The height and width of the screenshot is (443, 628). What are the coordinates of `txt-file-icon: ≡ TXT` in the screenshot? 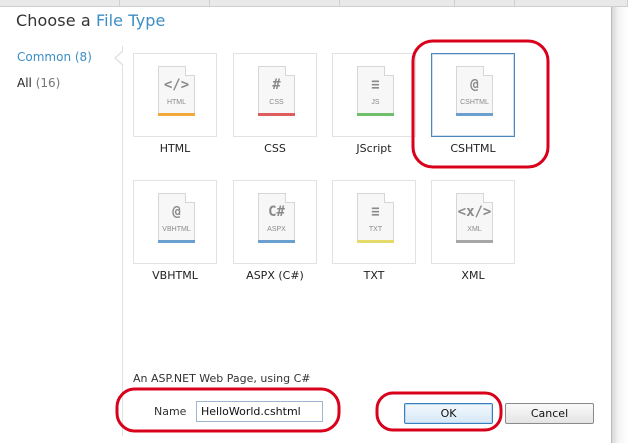 It's located at (375, 218).